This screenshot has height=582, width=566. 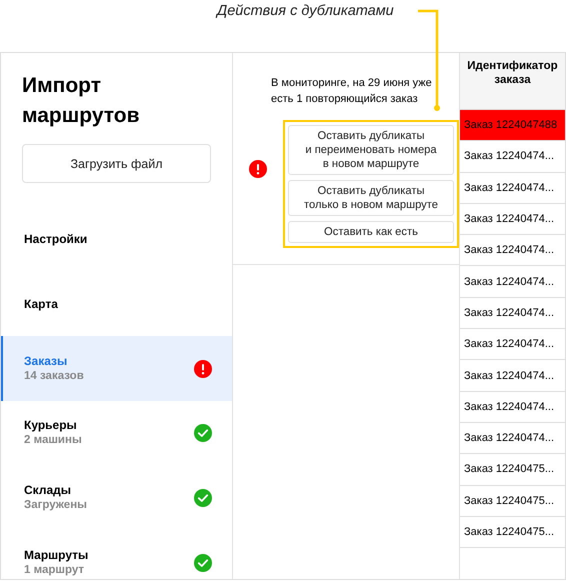 I want to click on action-button: Оставить дубликаты и переименовать номера в новом маршруте, so click(x=371, y=150).